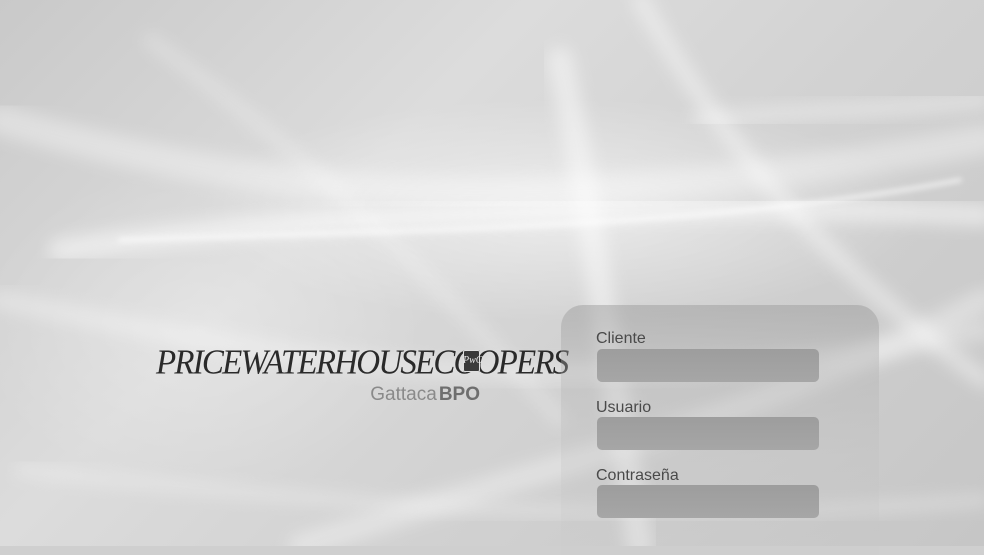  I want to click on logo-subbrand: Gattaca BPO, so click(425, 395).